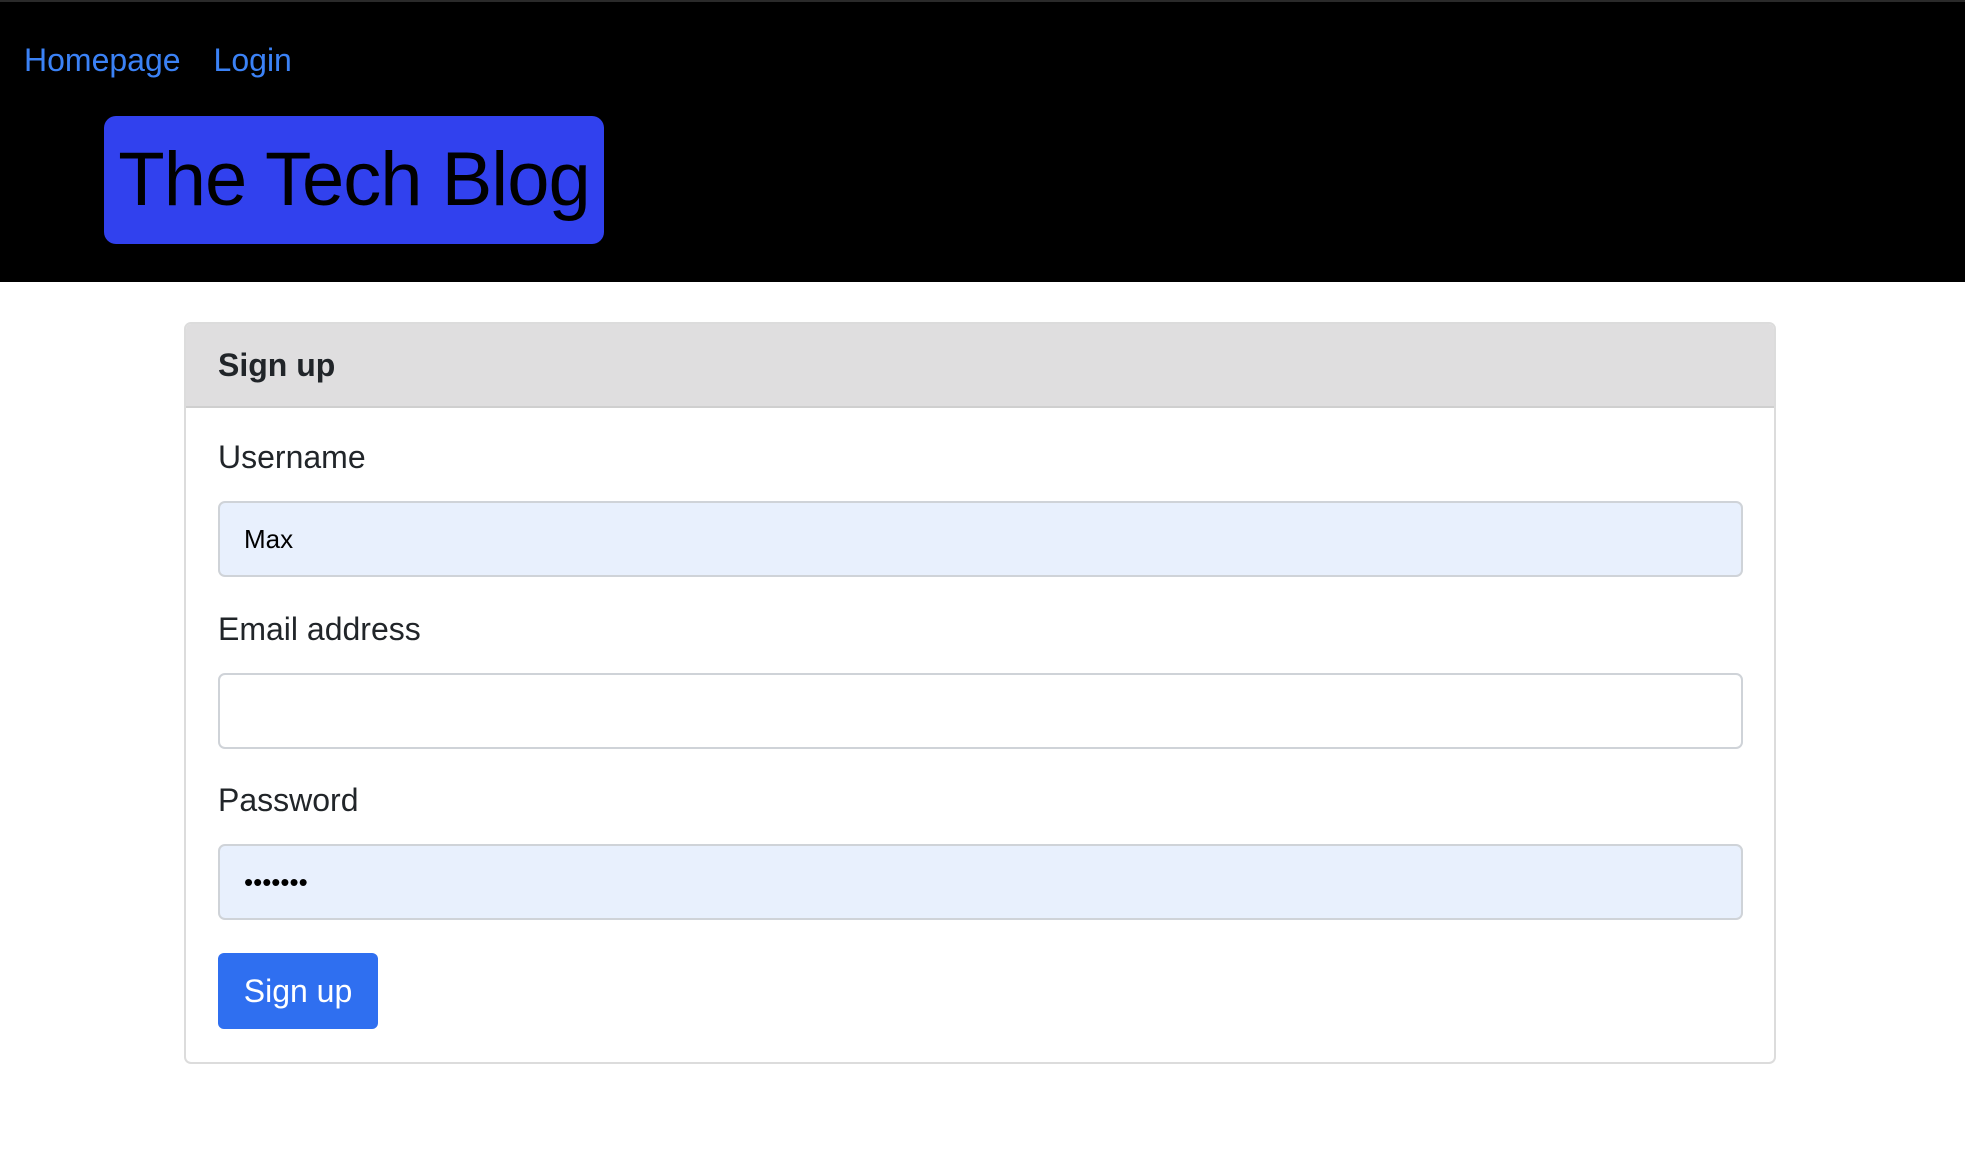  Describe the element at coordinates (980, 882) in the screenshot. I see `password-input` at that location.